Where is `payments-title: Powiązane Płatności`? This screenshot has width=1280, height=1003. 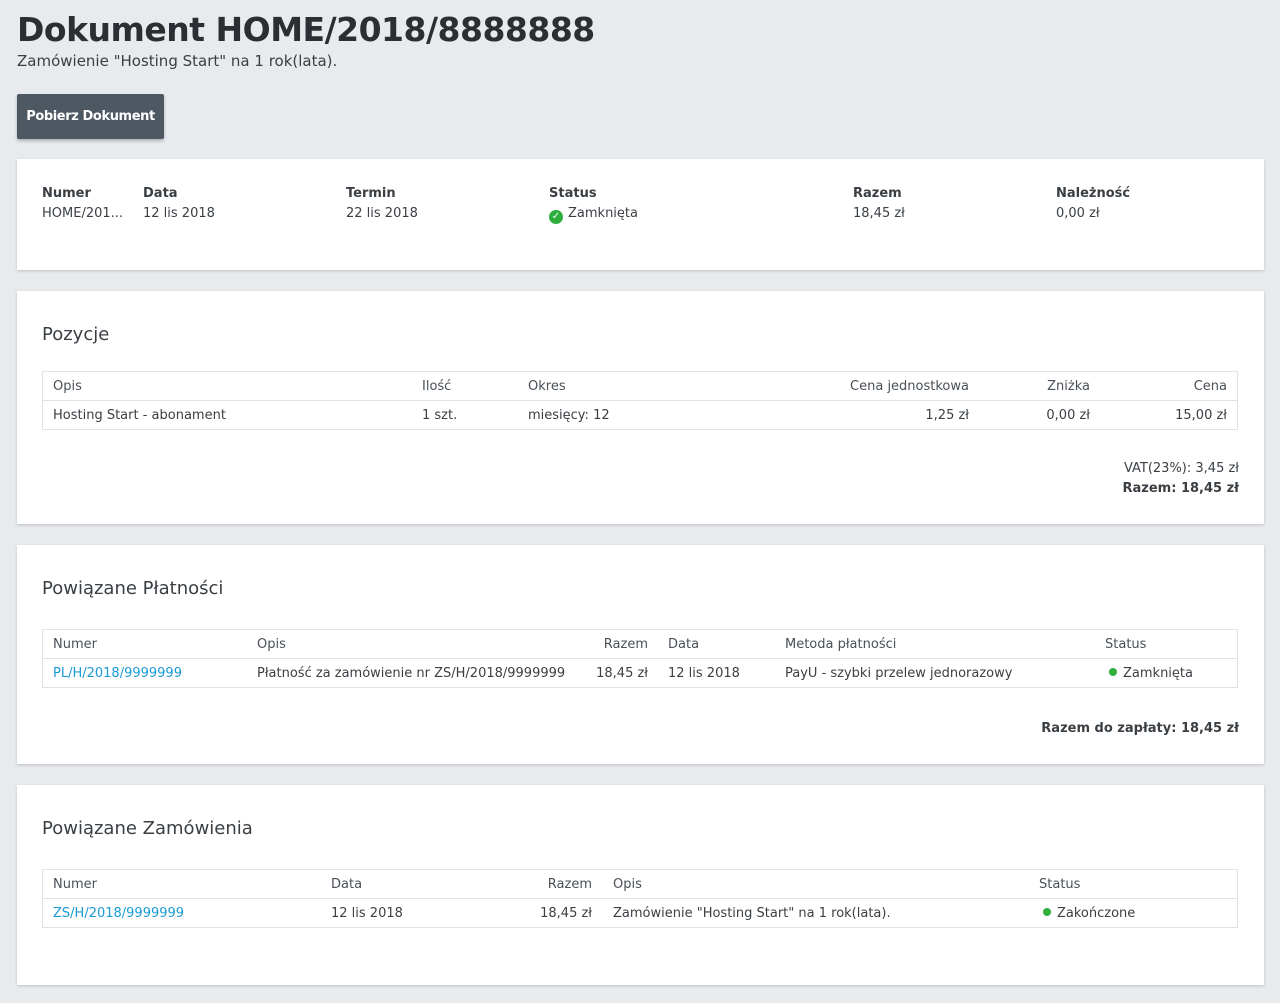 payments-title: Powiązane Płatności is located at coordinates (133, 588).